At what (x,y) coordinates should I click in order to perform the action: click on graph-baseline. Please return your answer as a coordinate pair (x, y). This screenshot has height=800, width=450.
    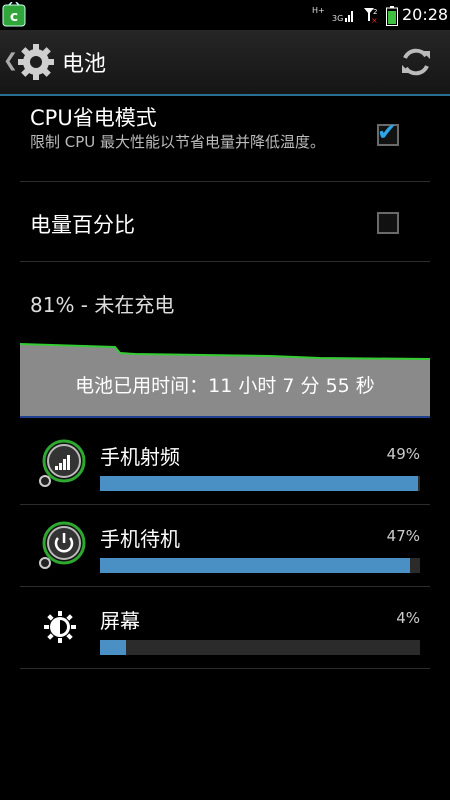
    Looking at the image, I should click on (225, 417).